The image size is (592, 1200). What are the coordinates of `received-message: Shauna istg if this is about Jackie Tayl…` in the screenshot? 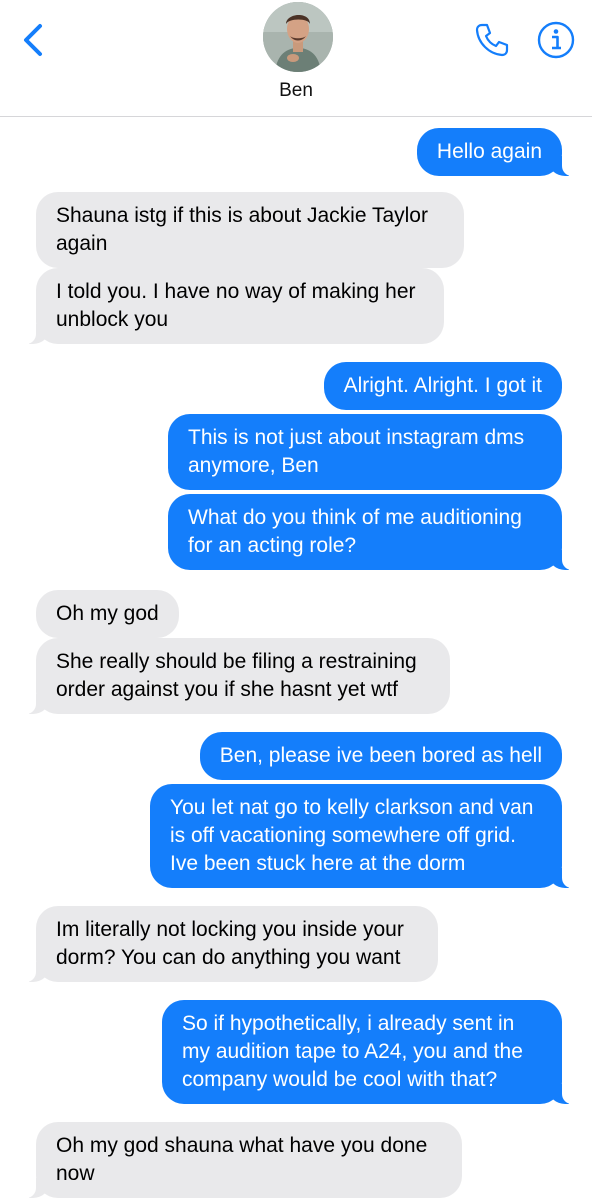 It's located at (250, 230).